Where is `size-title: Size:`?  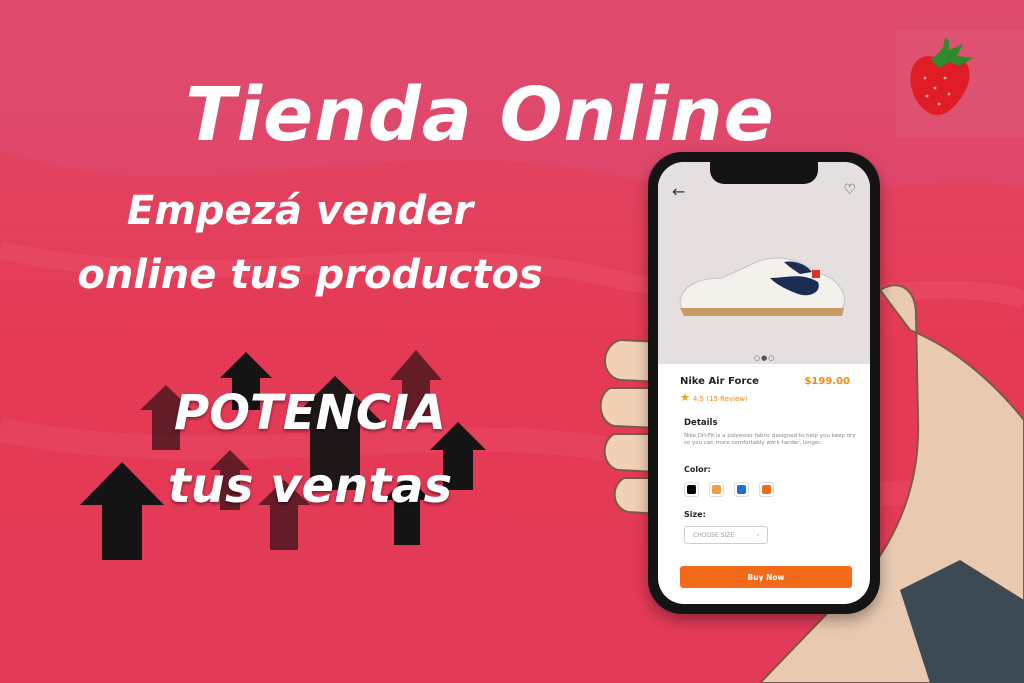
size-title: Size: is located at coordinates (695, 514).